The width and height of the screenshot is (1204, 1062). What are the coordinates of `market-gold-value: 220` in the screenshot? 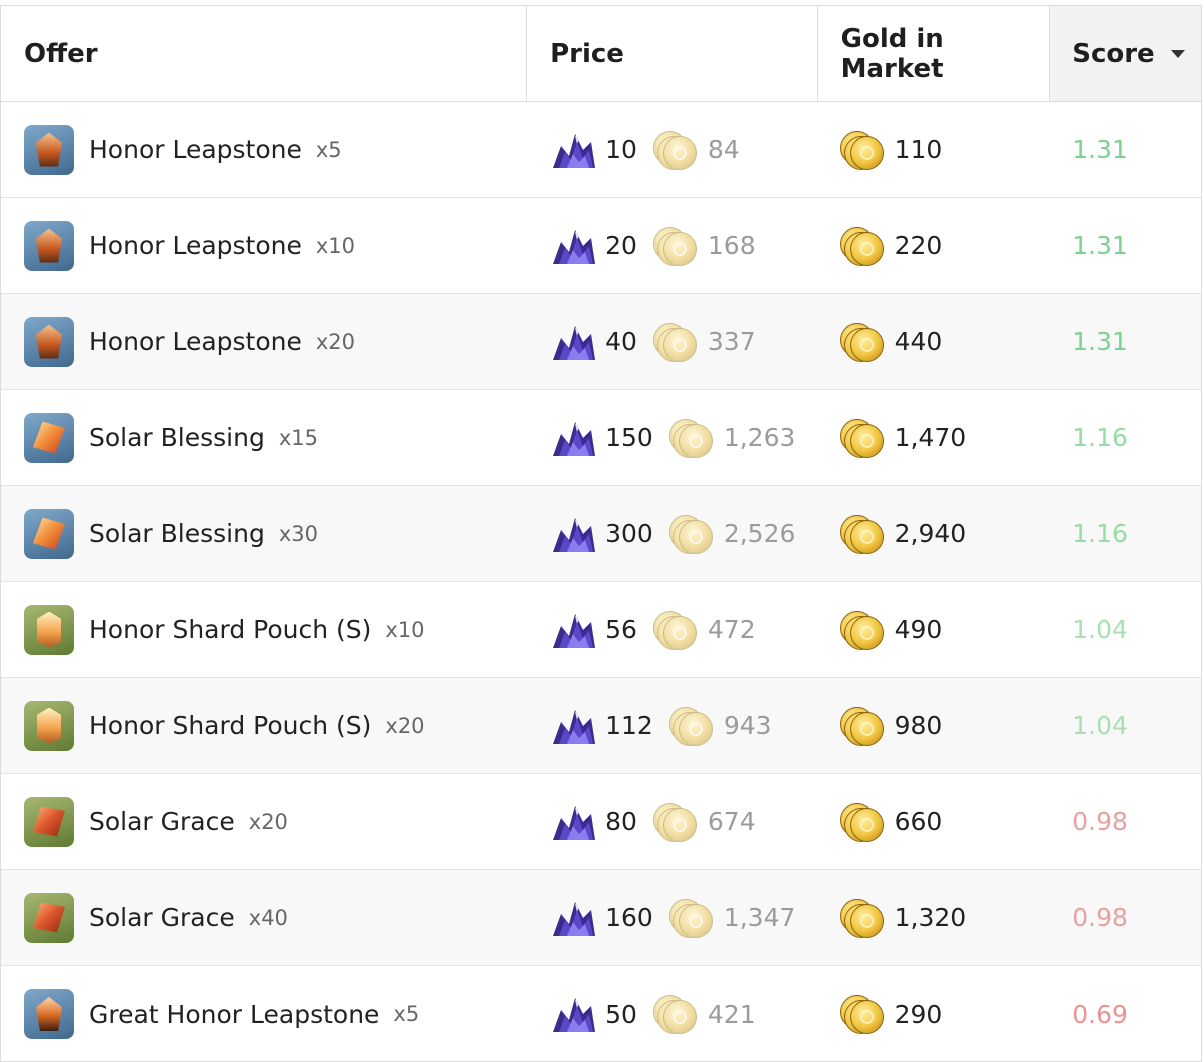 It's located at (918, 245).